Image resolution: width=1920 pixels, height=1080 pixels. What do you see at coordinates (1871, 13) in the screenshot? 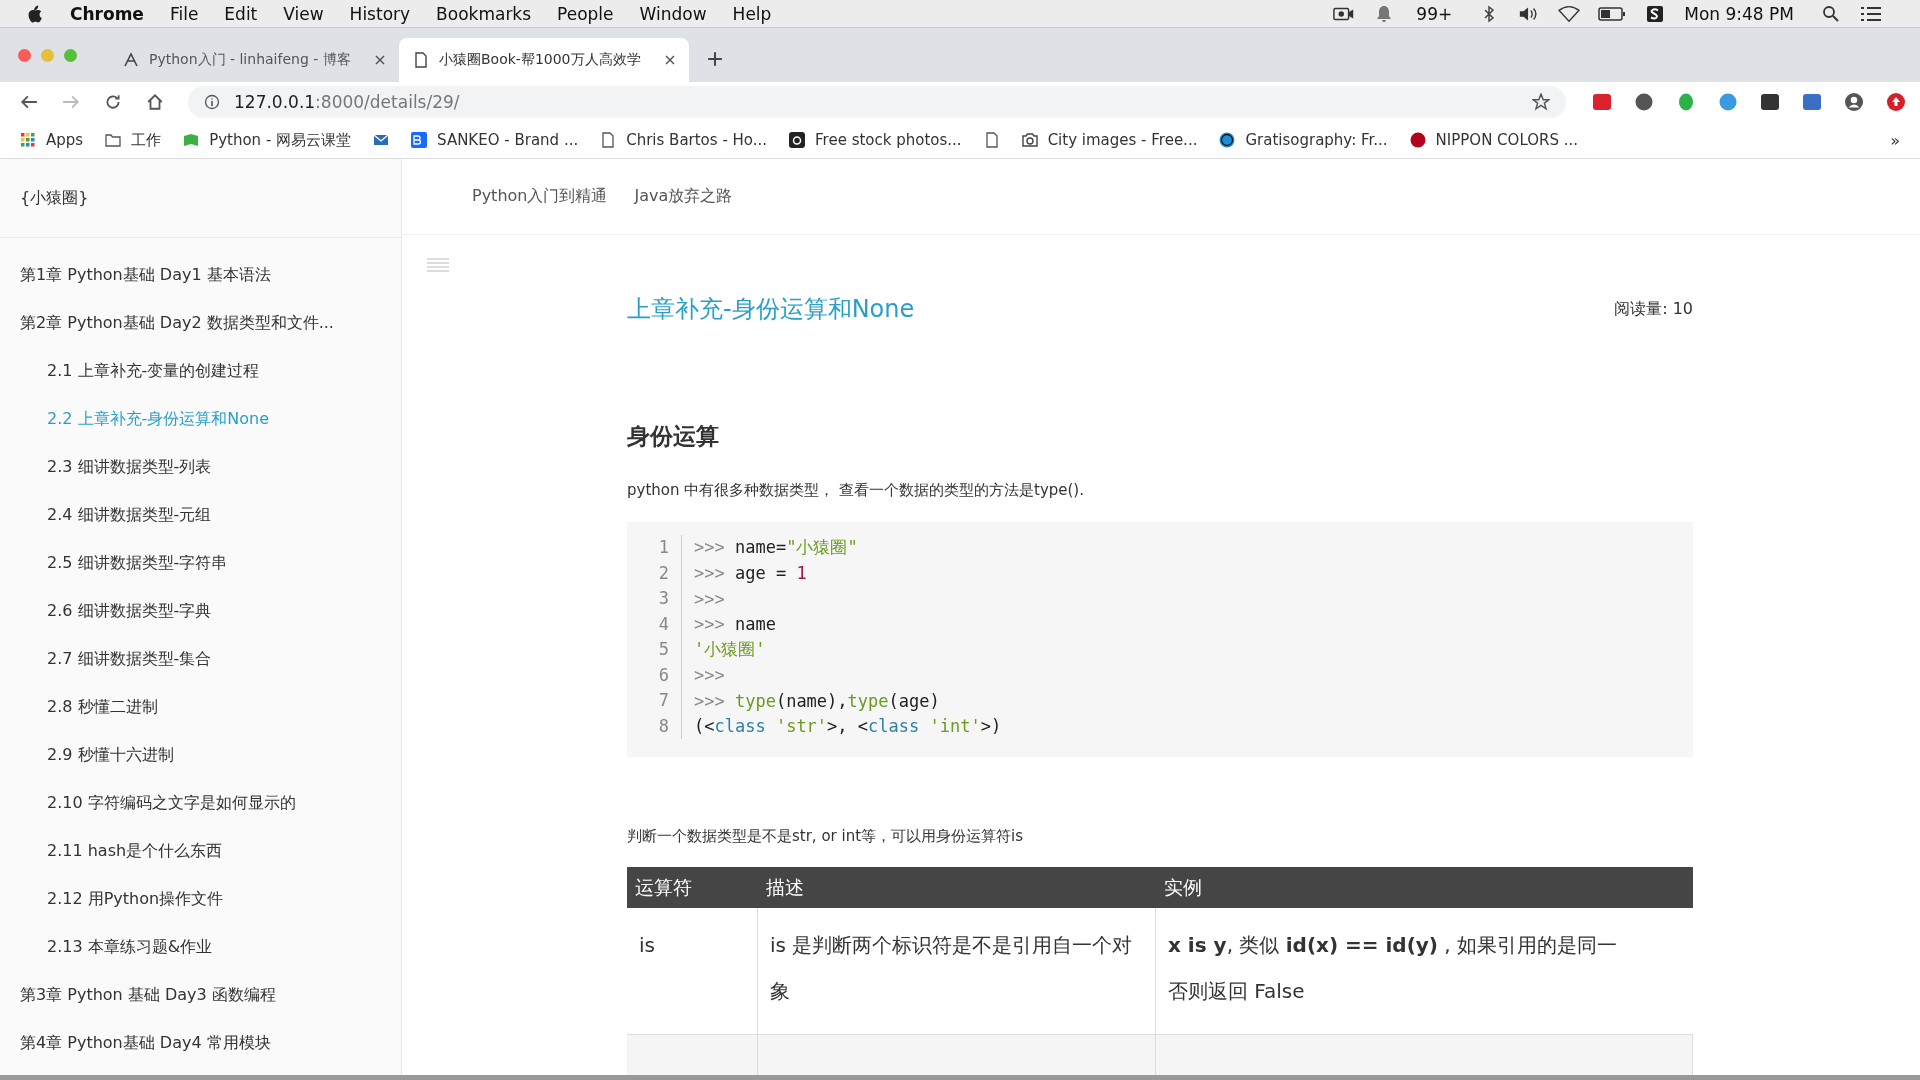
I see `list-icon` at bounding box center [1871, 13].